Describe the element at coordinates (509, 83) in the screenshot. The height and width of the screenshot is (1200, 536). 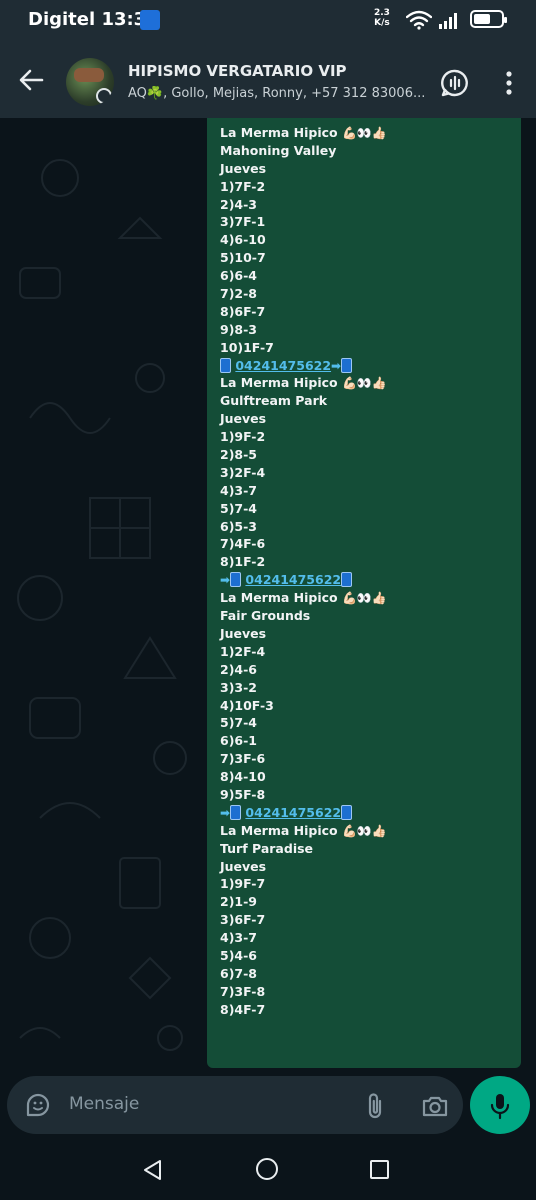
I see `more-vert-icon` at that location.